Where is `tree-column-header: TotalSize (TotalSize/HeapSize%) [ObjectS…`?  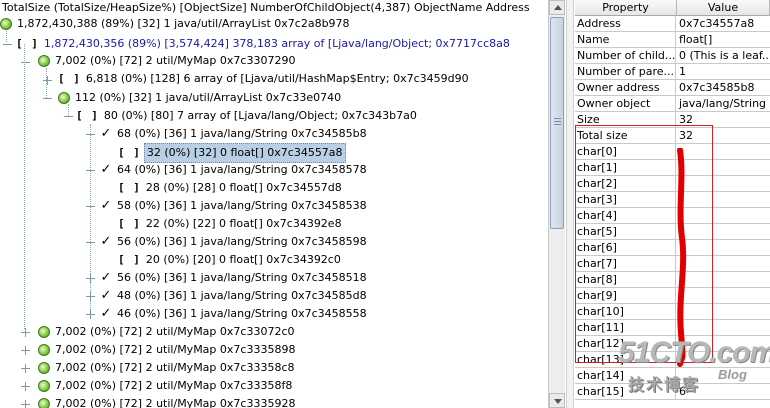 tree-column-header: TotalSize (TotalSize/HeapSize%) [ObjectS… is located at coordinates (266, 7).